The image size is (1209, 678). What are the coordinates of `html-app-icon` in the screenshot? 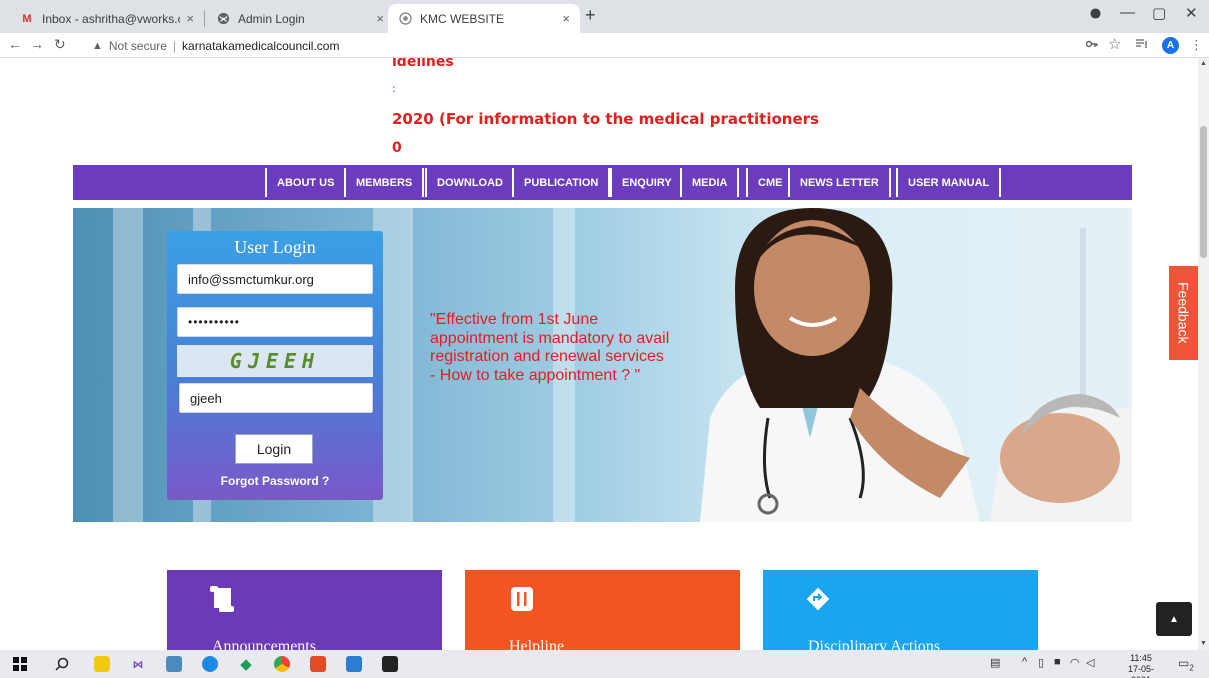 It's located at (318, 664).